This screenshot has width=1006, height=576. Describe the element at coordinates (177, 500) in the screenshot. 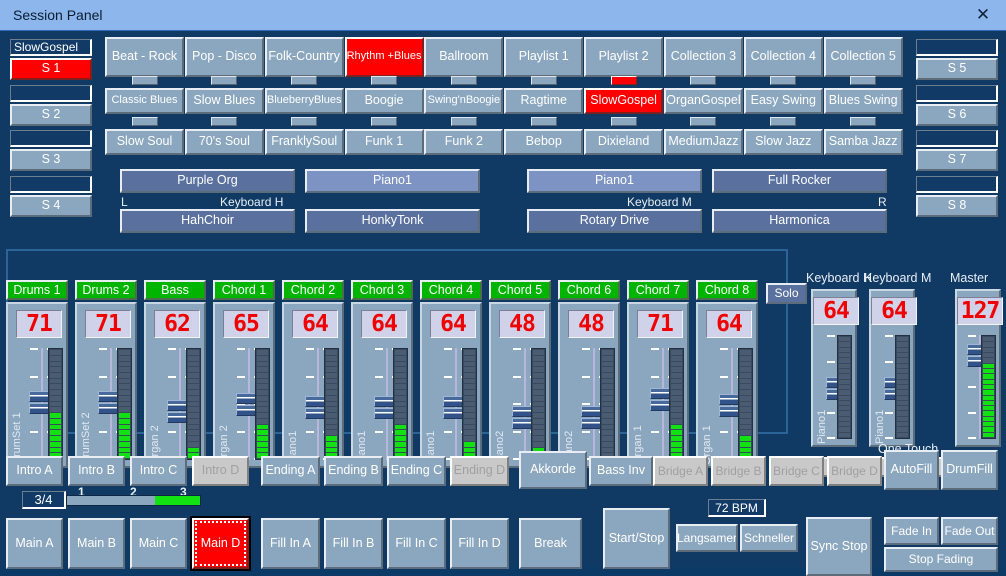

I see `beat-progress-fill` at that location.